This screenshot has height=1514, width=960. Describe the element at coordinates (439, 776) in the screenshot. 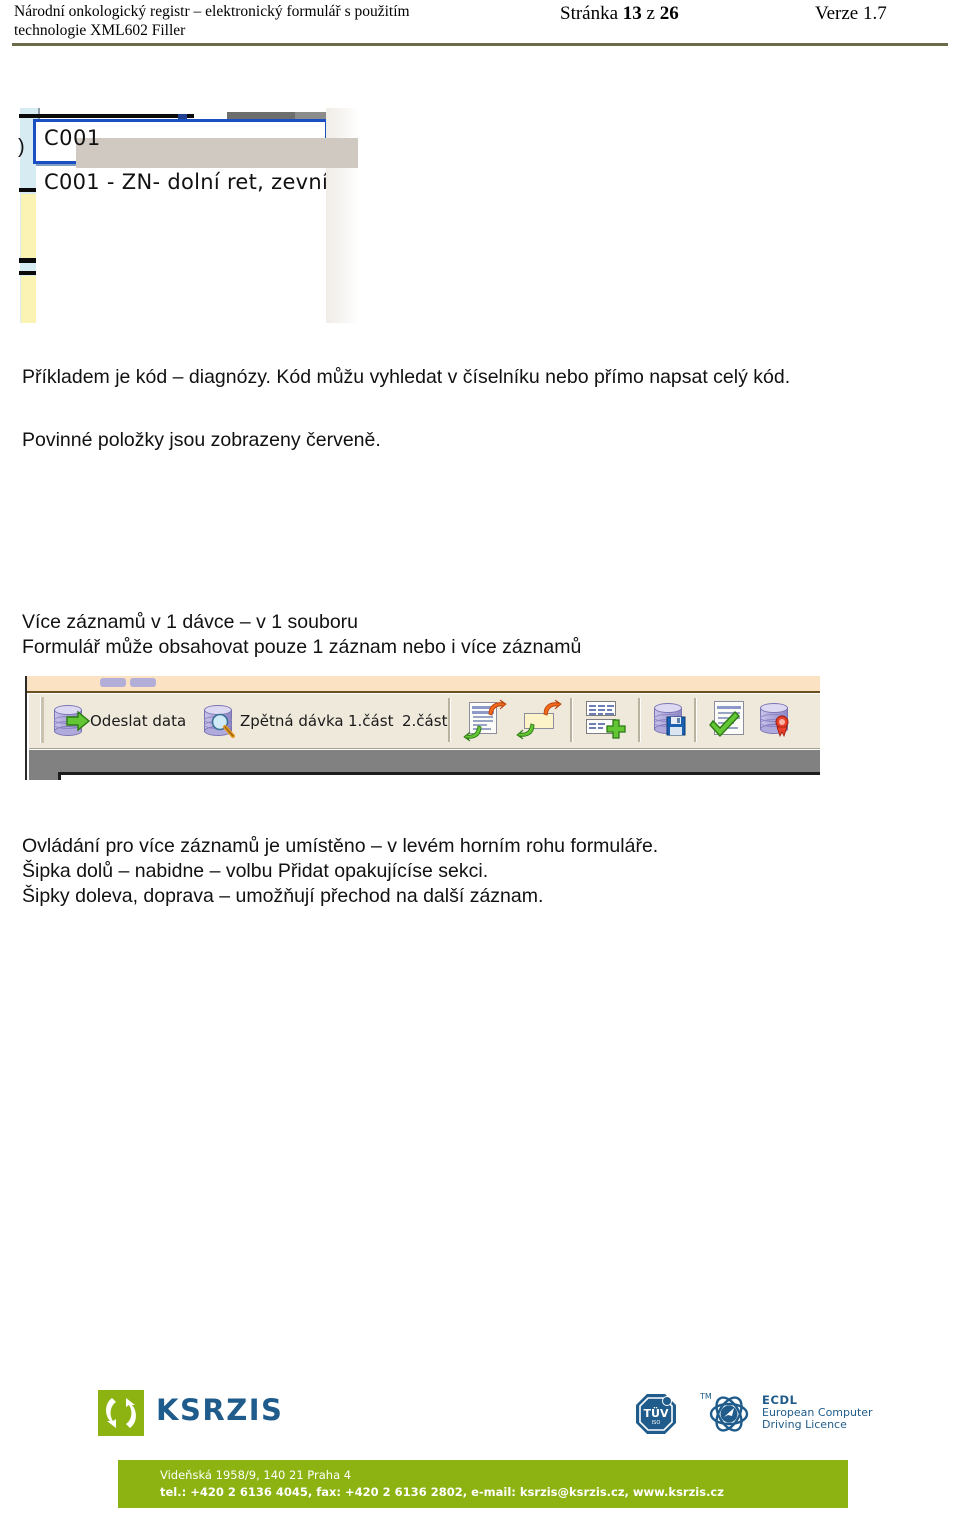

I see `form-canvas-inner-edge` at that location.